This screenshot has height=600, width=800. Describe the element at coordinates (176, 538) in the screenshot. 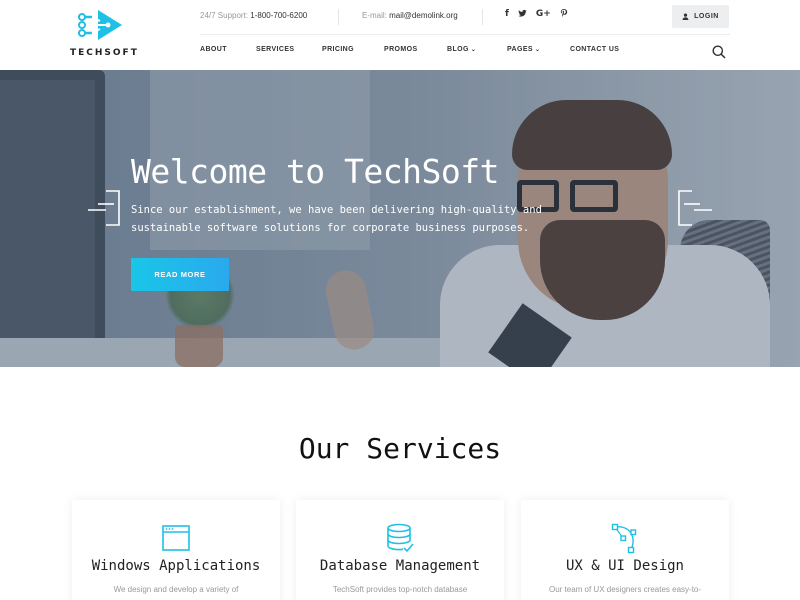

I see `window-app-icon` at that location.